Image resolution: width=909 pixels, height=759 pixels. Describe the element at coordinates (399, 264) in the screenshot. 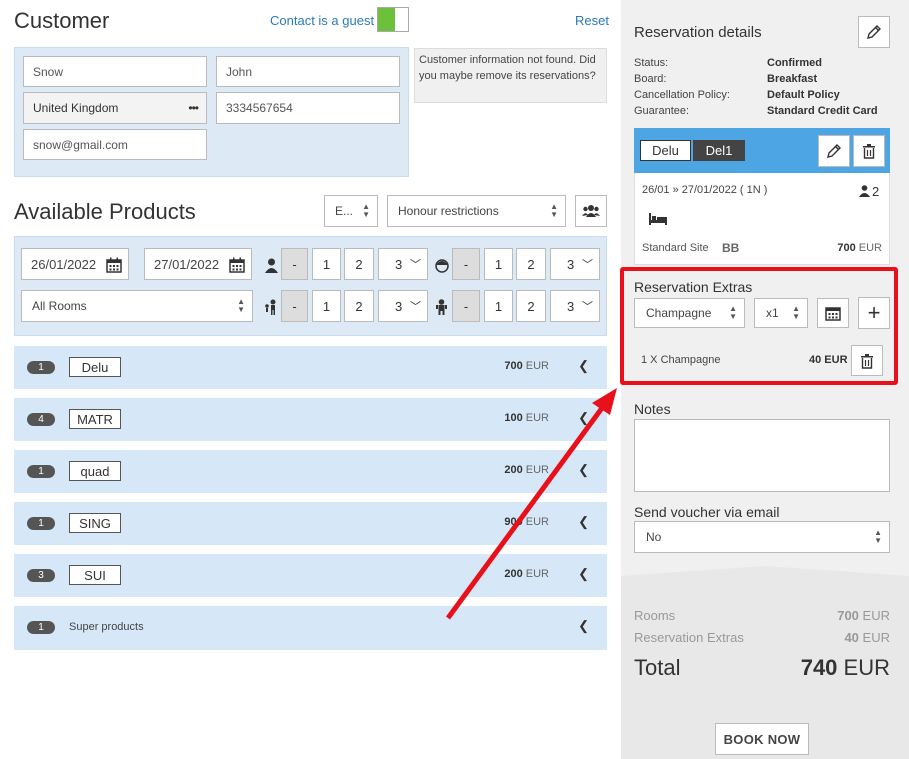

I see `adults-3-value: 3` at that location.